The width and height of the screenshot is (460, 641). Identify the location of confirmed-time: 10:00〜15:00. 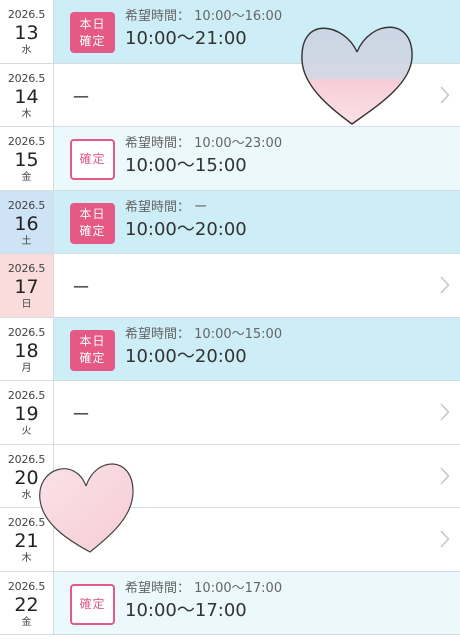
(186, 165).